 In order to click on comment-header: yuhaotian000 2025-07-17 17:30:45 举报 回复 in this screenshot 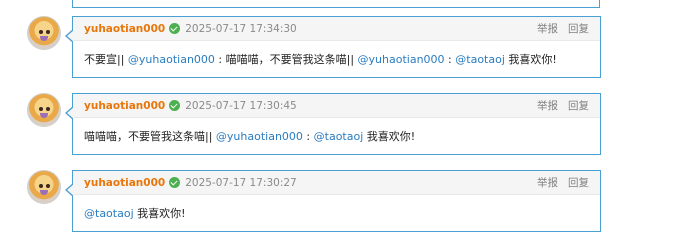, I will do `click(336, 106)`.